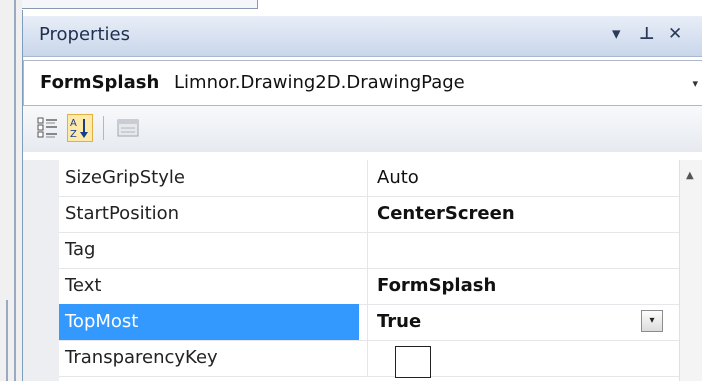 The image size is (702, 381). Describe the element at coordinates (522, 286) in the screenshot. I see `property-value: FormSplash` at that location.